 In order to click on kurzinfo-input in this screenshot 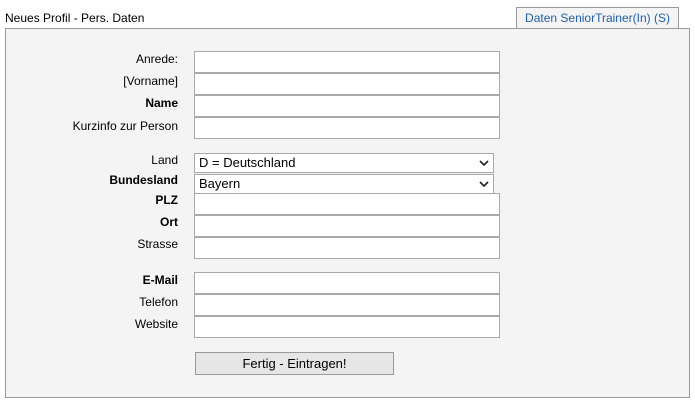, I will do `click(347, 128)`.